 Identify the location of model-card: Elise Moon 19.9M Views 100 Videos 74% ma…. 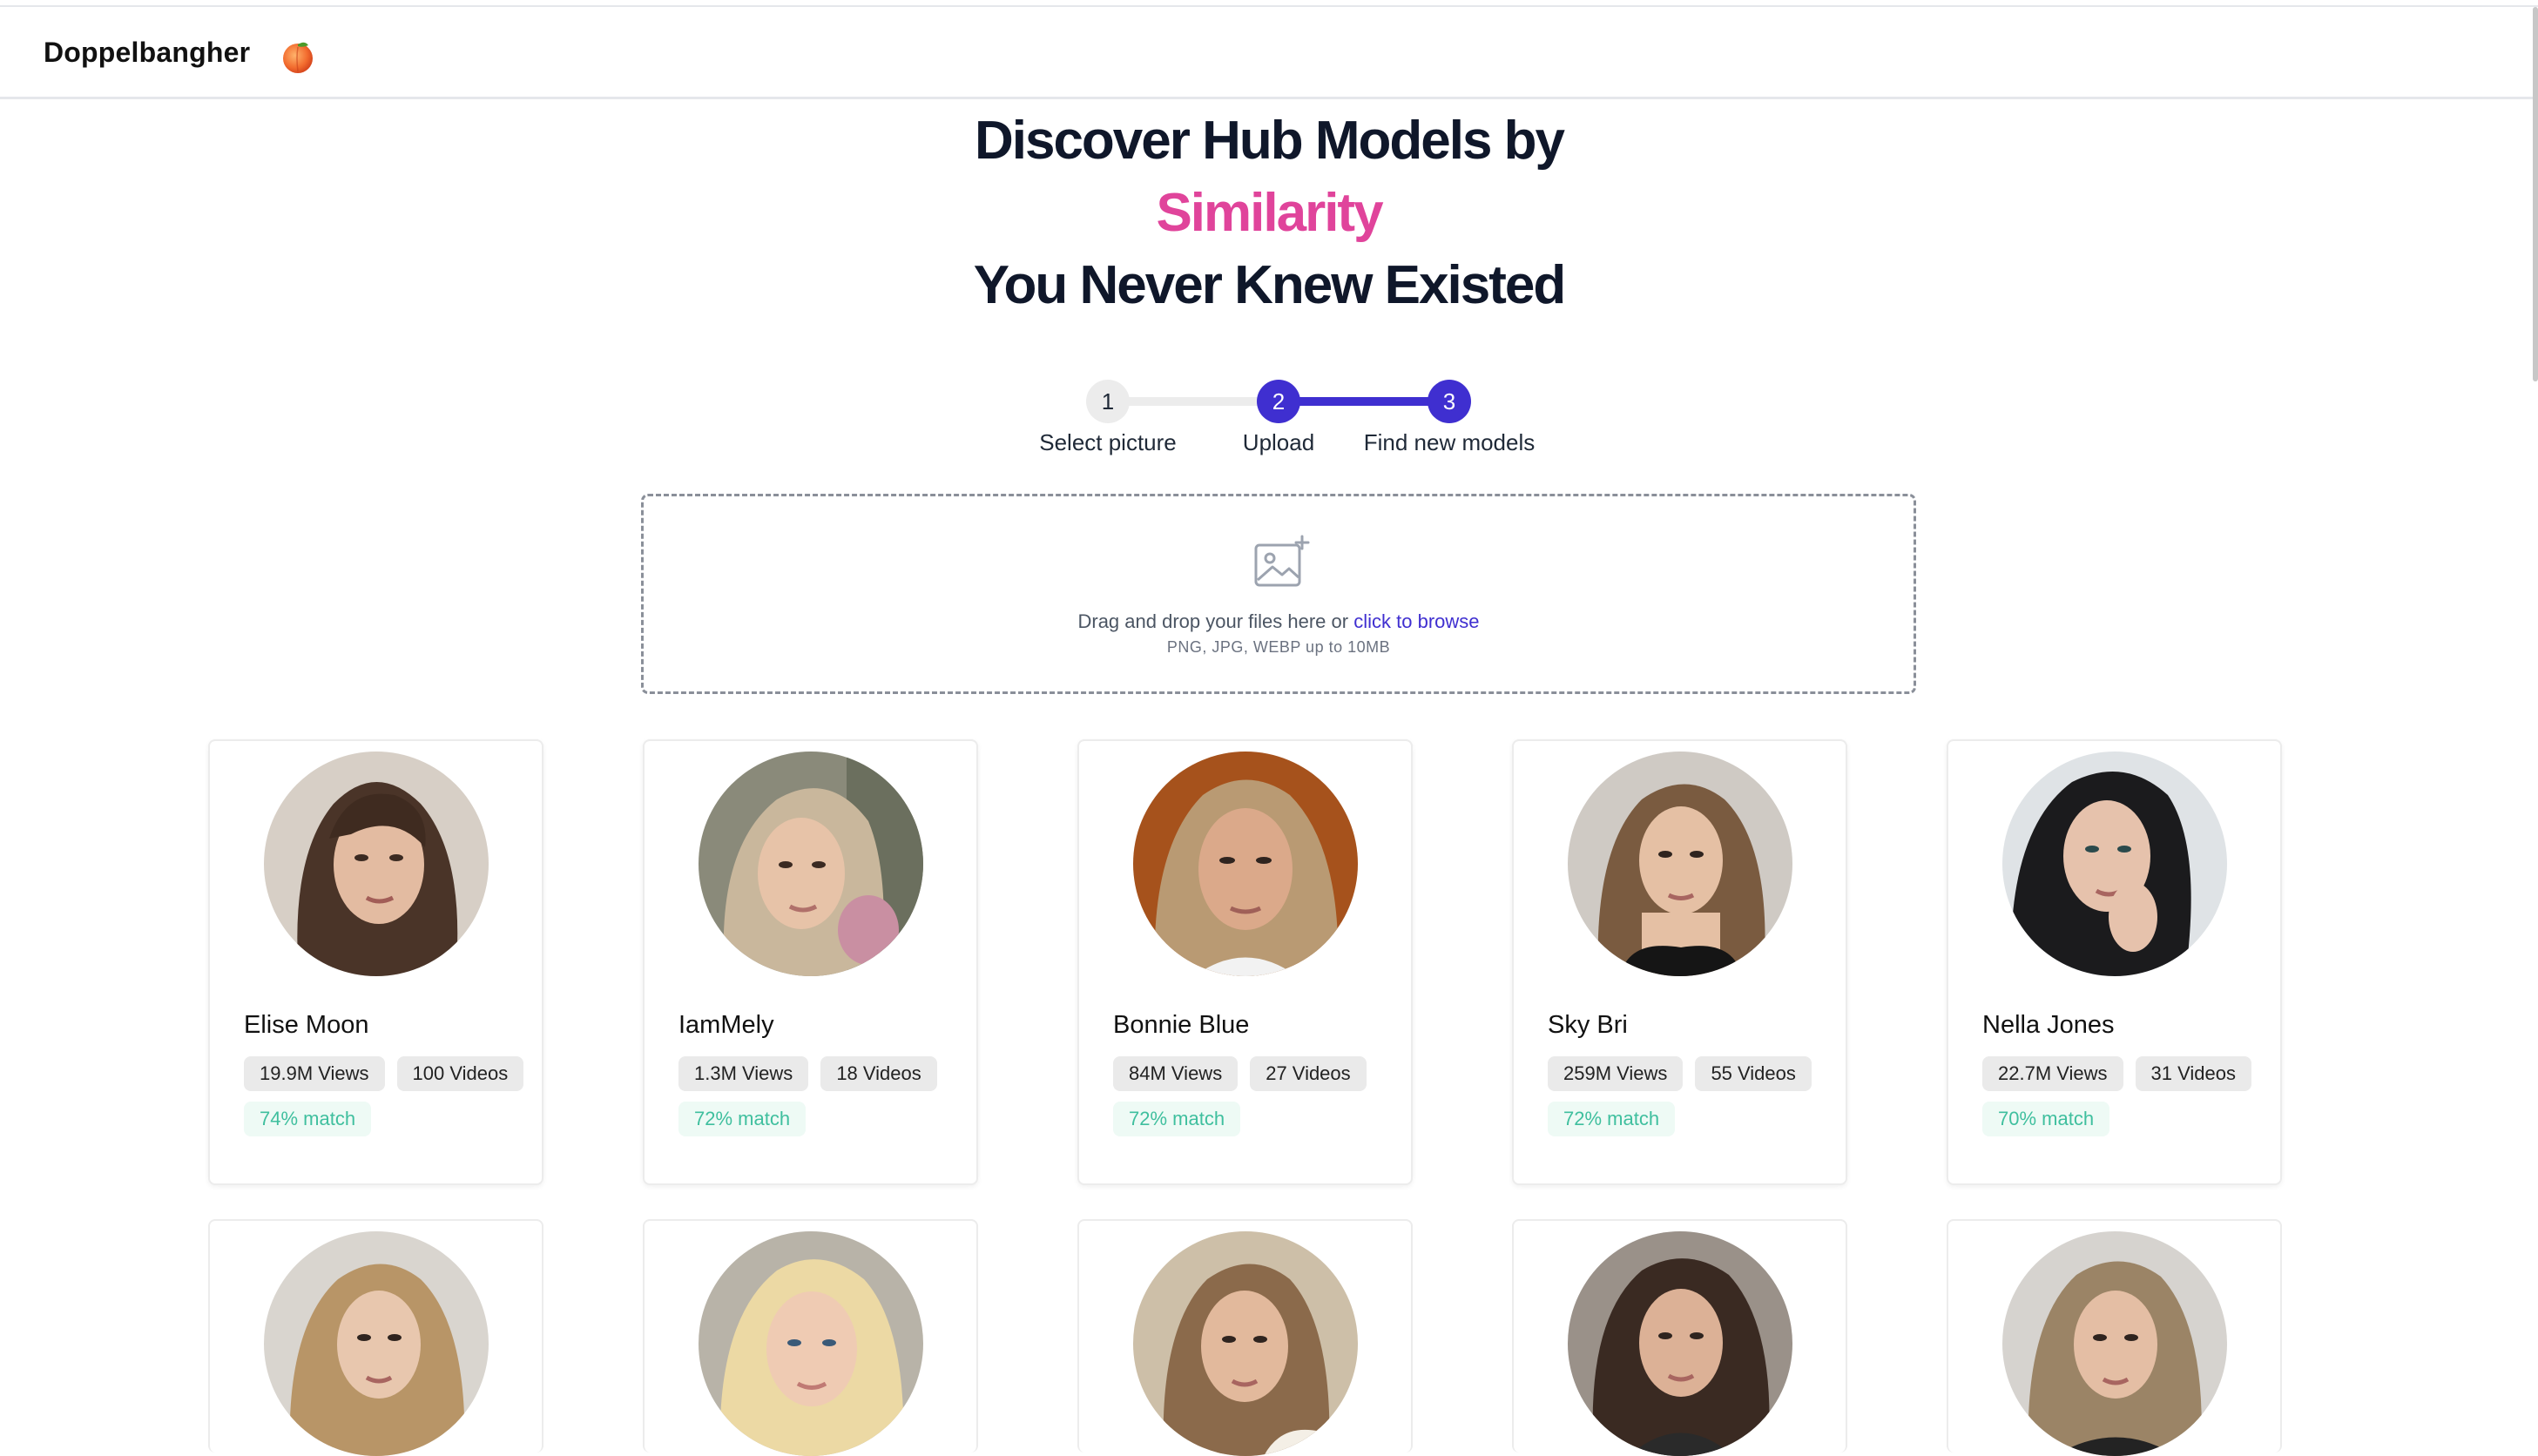
(375, 962).